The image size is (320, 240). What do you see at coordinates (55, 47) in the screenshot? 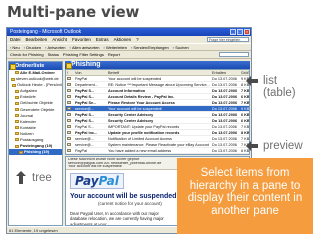
I see `toolbar-button: Antworten` at bounding box center [55, 47].